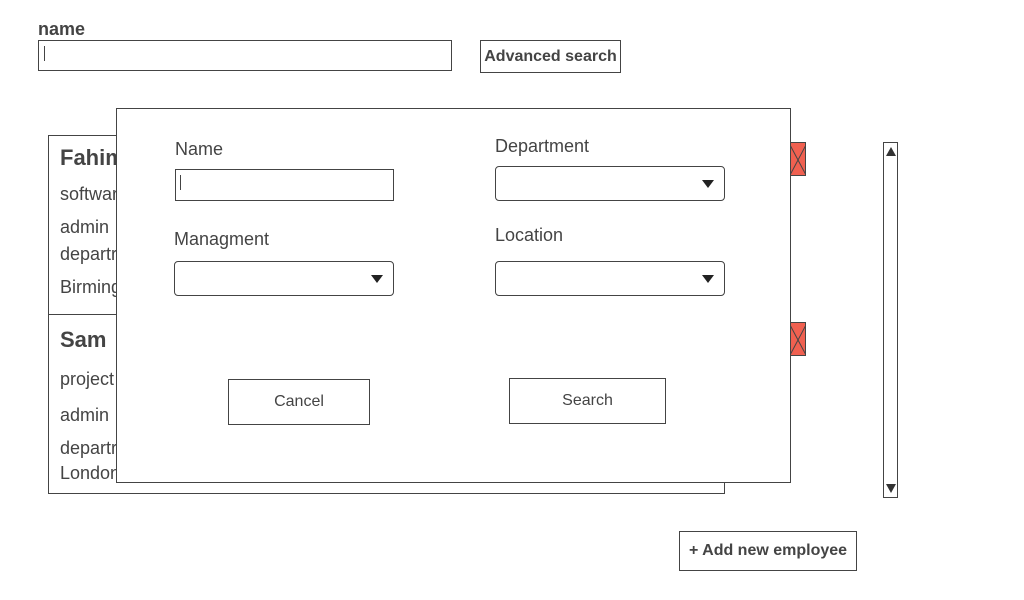 The image size is (1024, 600). What do you see at coordinates (587, 401) in the screenshot?
I see `search-button: Search` at bounding box center [587, 401].